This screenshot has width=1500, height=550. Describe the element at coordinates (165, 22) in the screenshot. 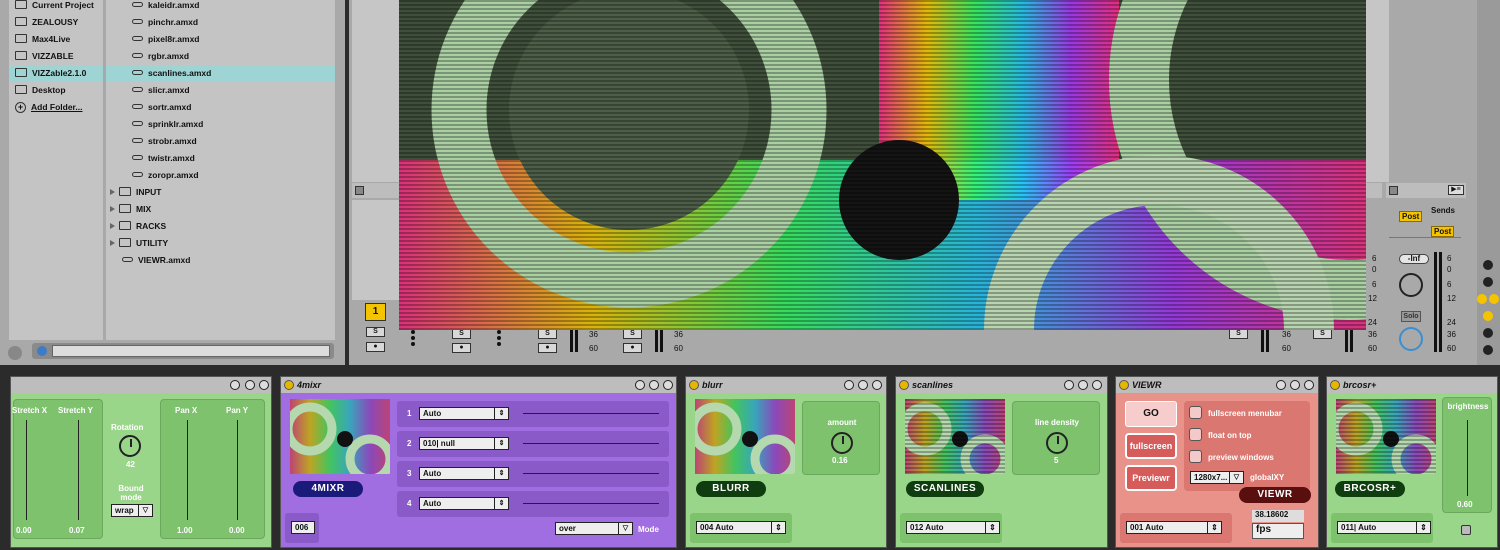

I see `file-item: pinchr.amxd` at that location.